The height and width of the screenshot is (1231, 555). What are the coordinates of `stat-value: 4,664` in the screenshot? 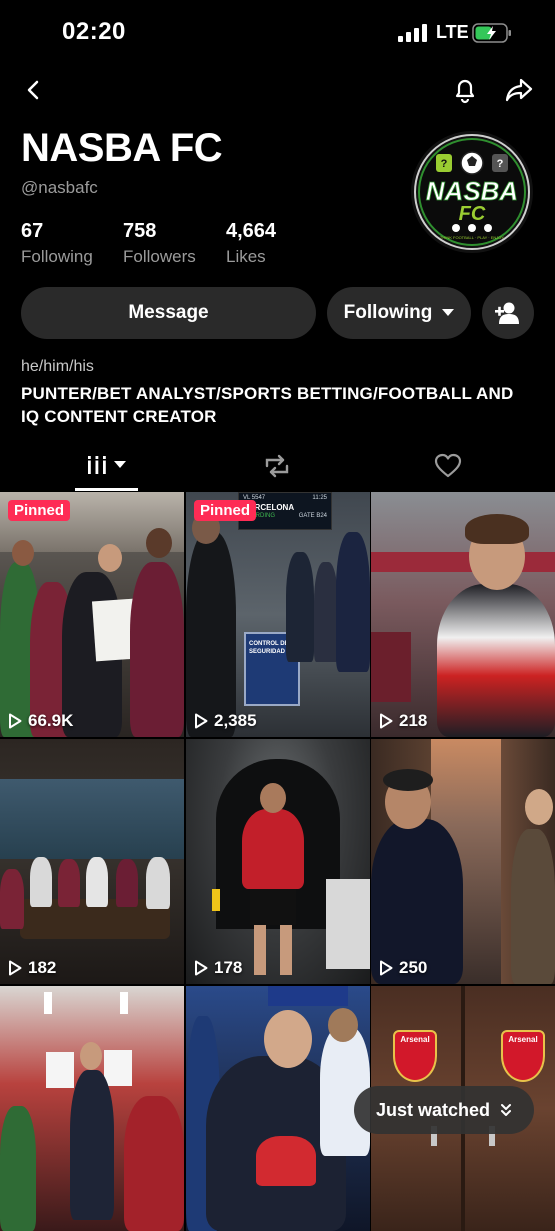 It's located at (251, 231).